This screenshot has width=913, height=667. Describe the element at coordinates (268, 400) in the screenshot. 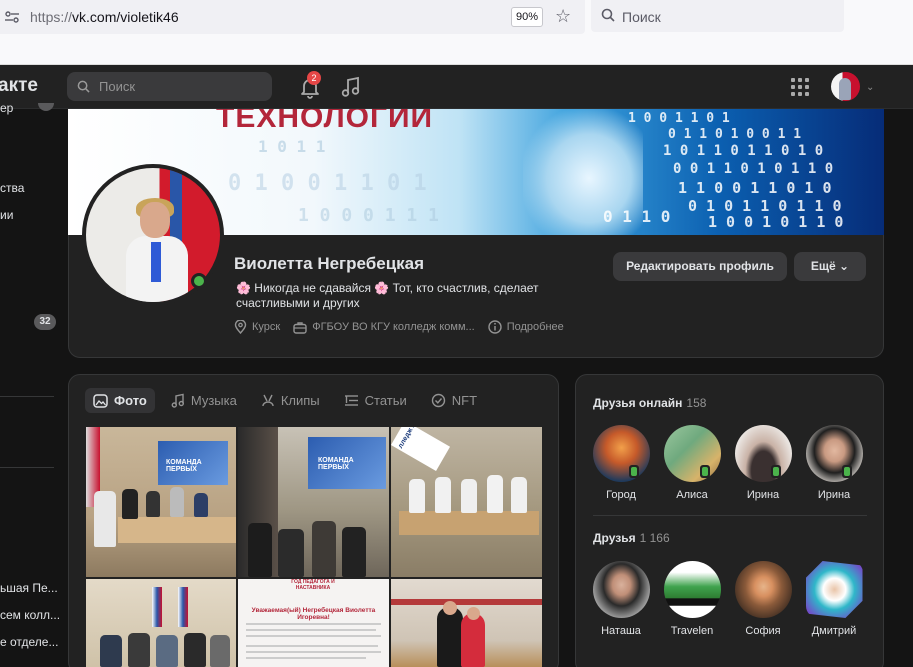

I see `clips-icon` at that location.